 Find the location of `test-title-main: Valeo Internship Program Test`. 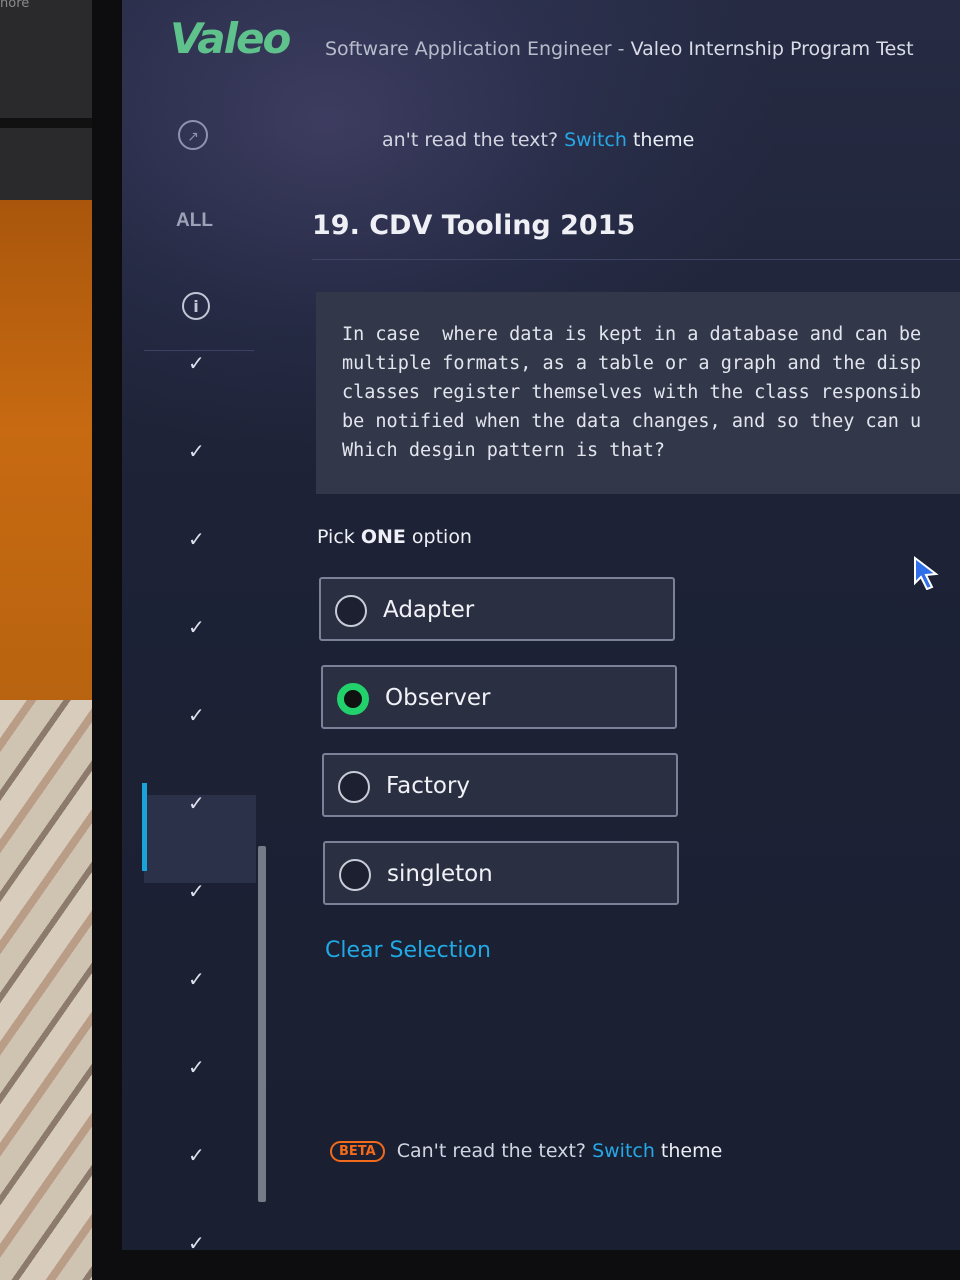

test-title-main: Valeo Internship Program Test is located at coordinates (772, 49).